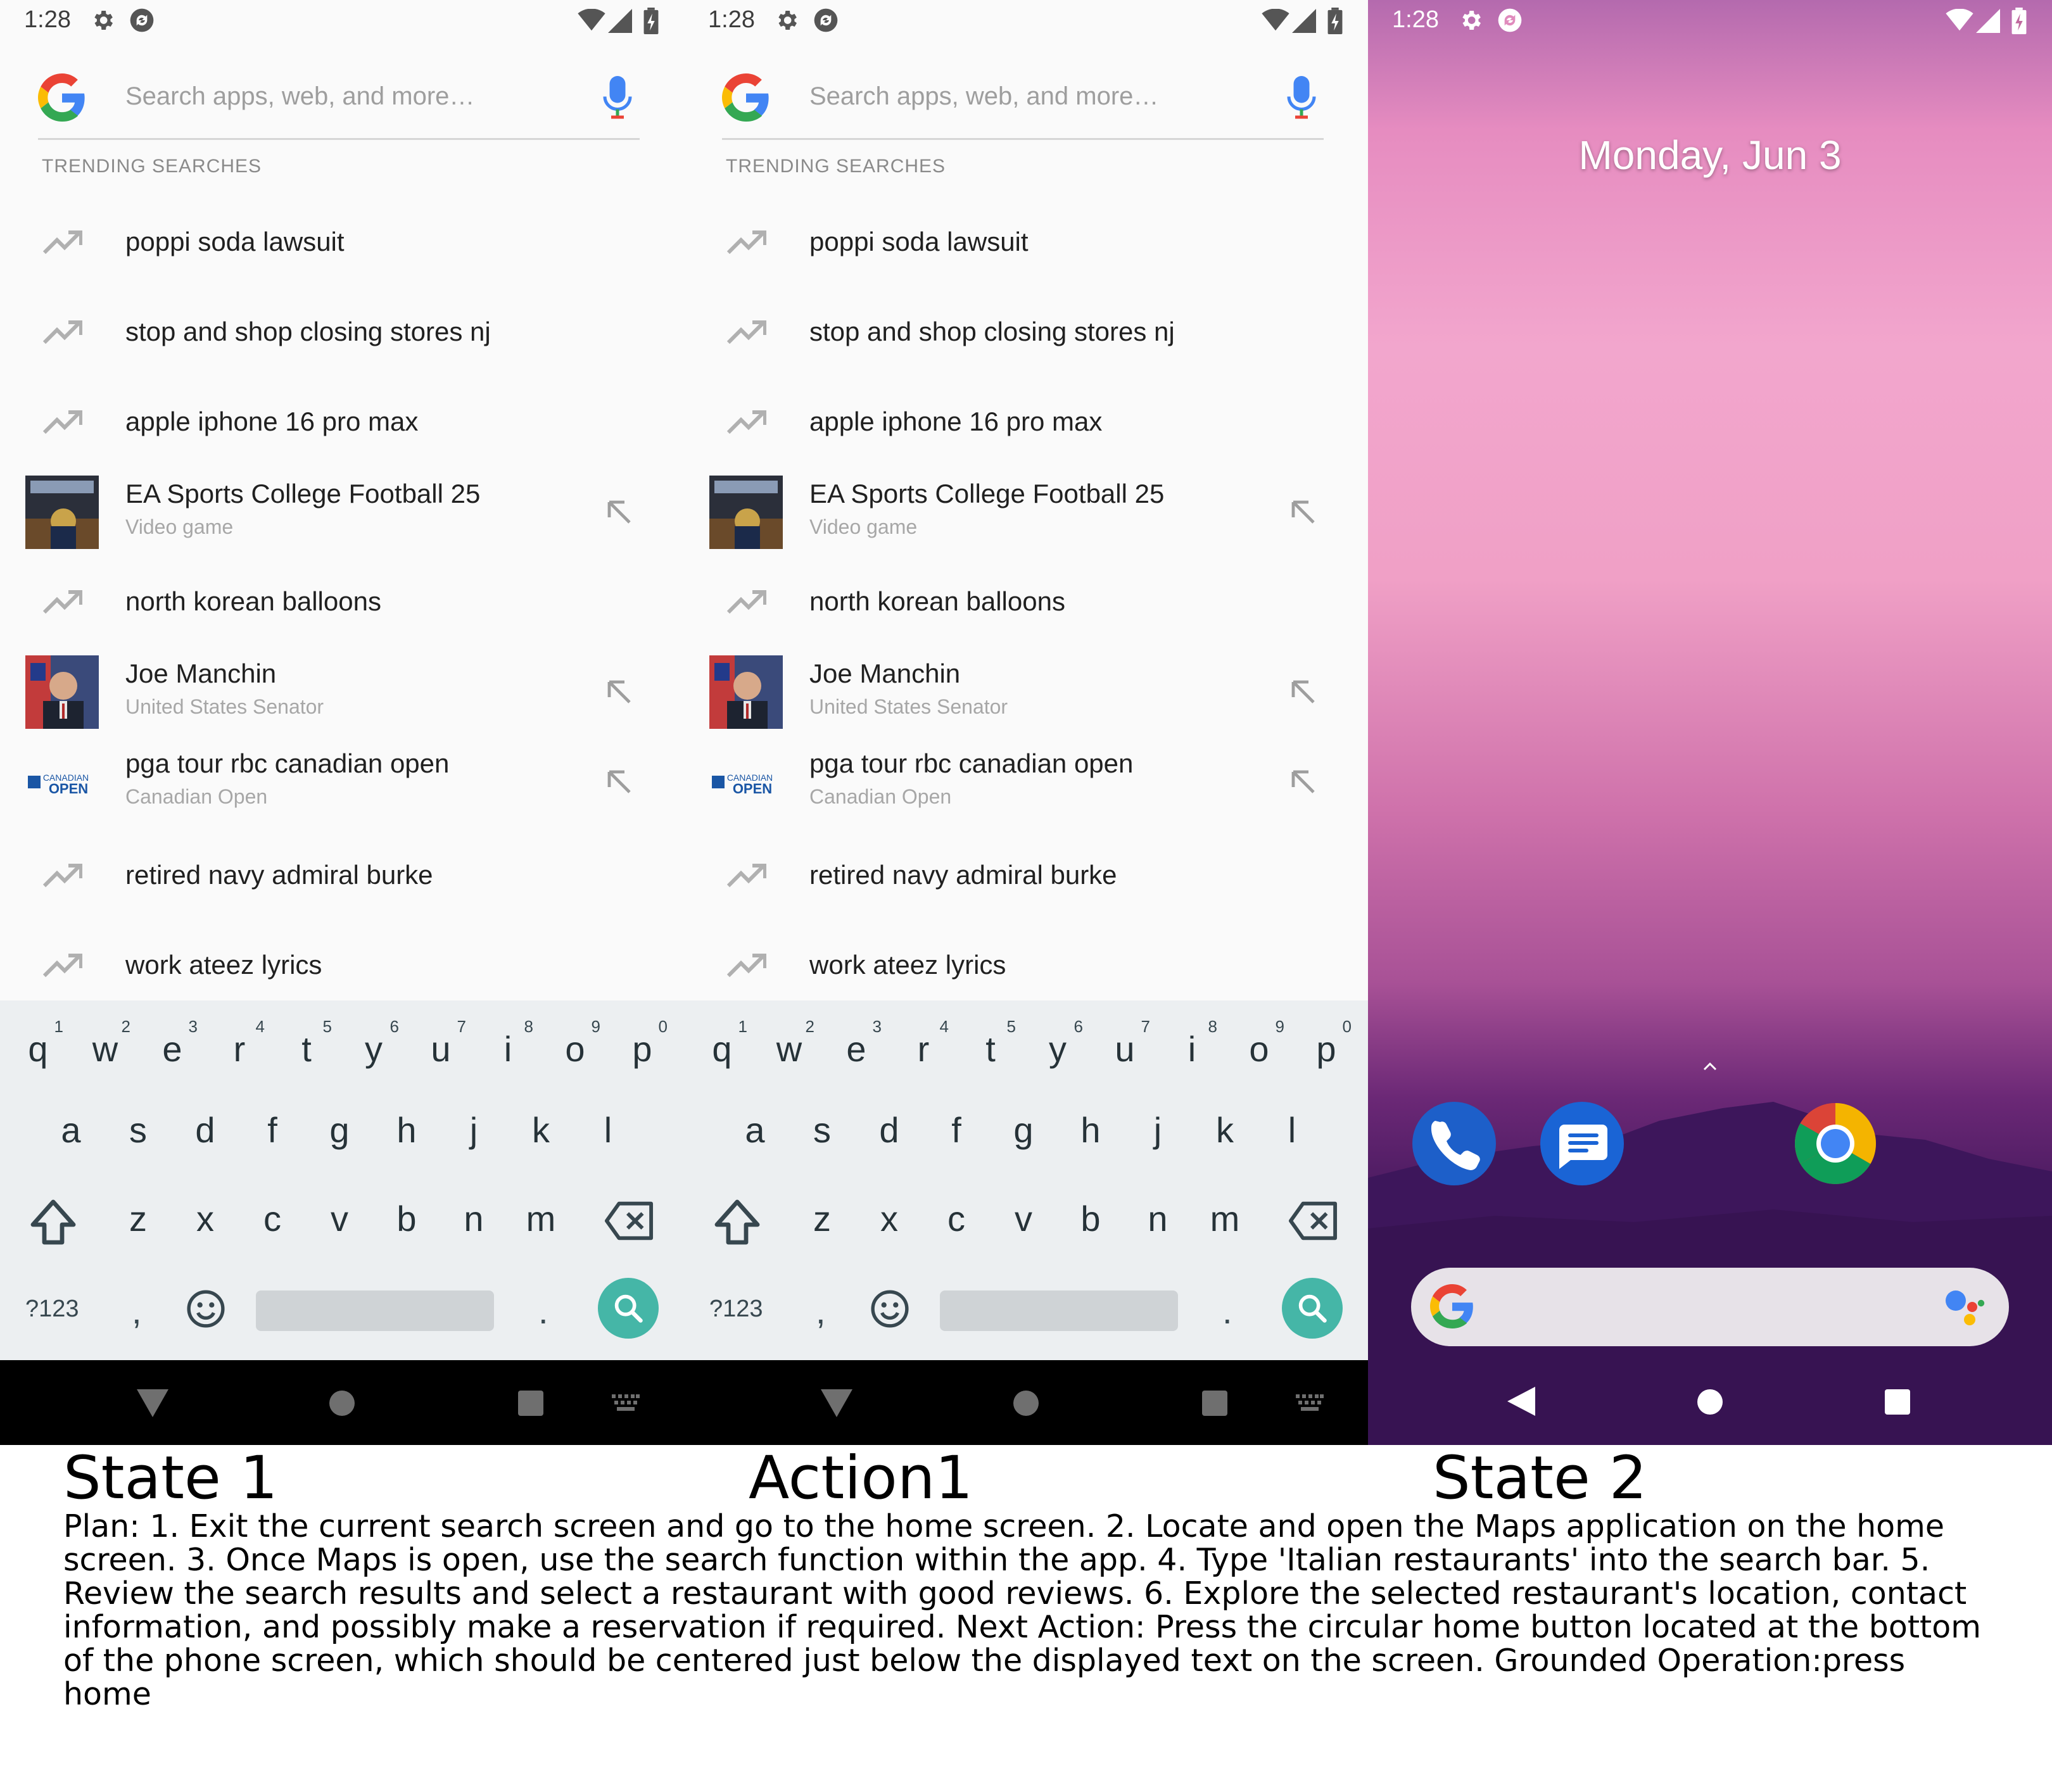  Describe the element at coordinates (736, 1309) in the screenshot. I see `symbols-key: ?123` at that location.